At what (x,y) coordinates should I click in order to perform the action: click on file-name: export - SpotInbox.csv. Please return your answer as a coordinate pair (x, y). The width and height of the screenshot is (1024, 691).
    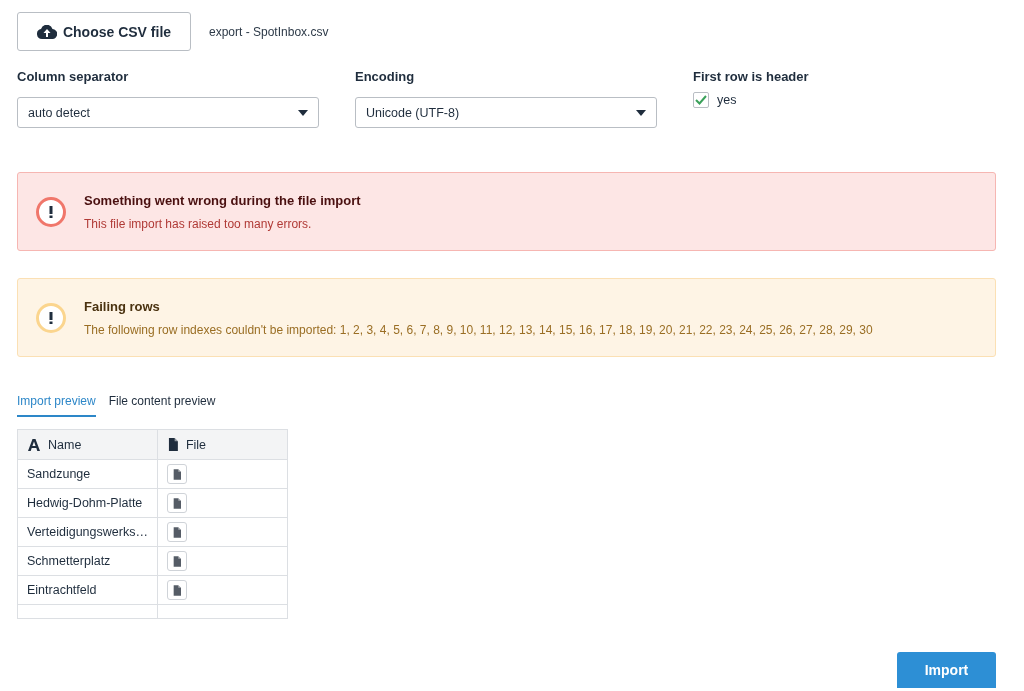
    Looking at the image, I should click on (269, 31).